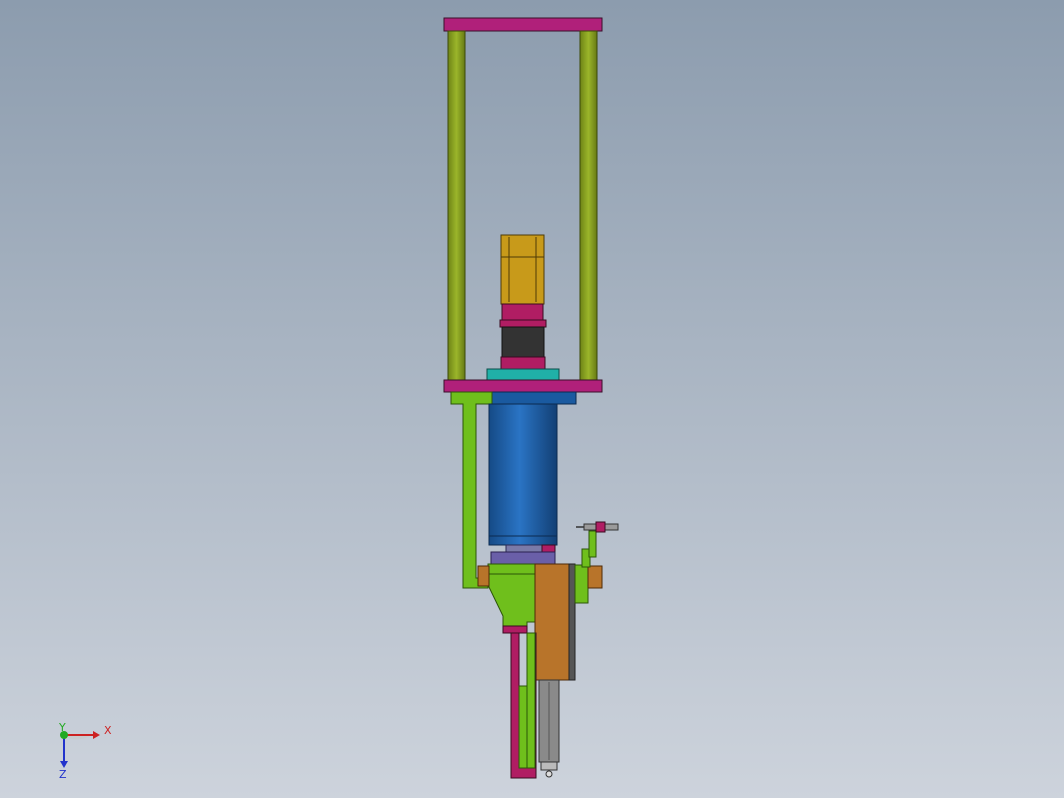 This screenshot has height=798, width=1064. Describe the element at coordinates (523, 558) in the screenshot. I see `lavender-mount-plate` at that location.